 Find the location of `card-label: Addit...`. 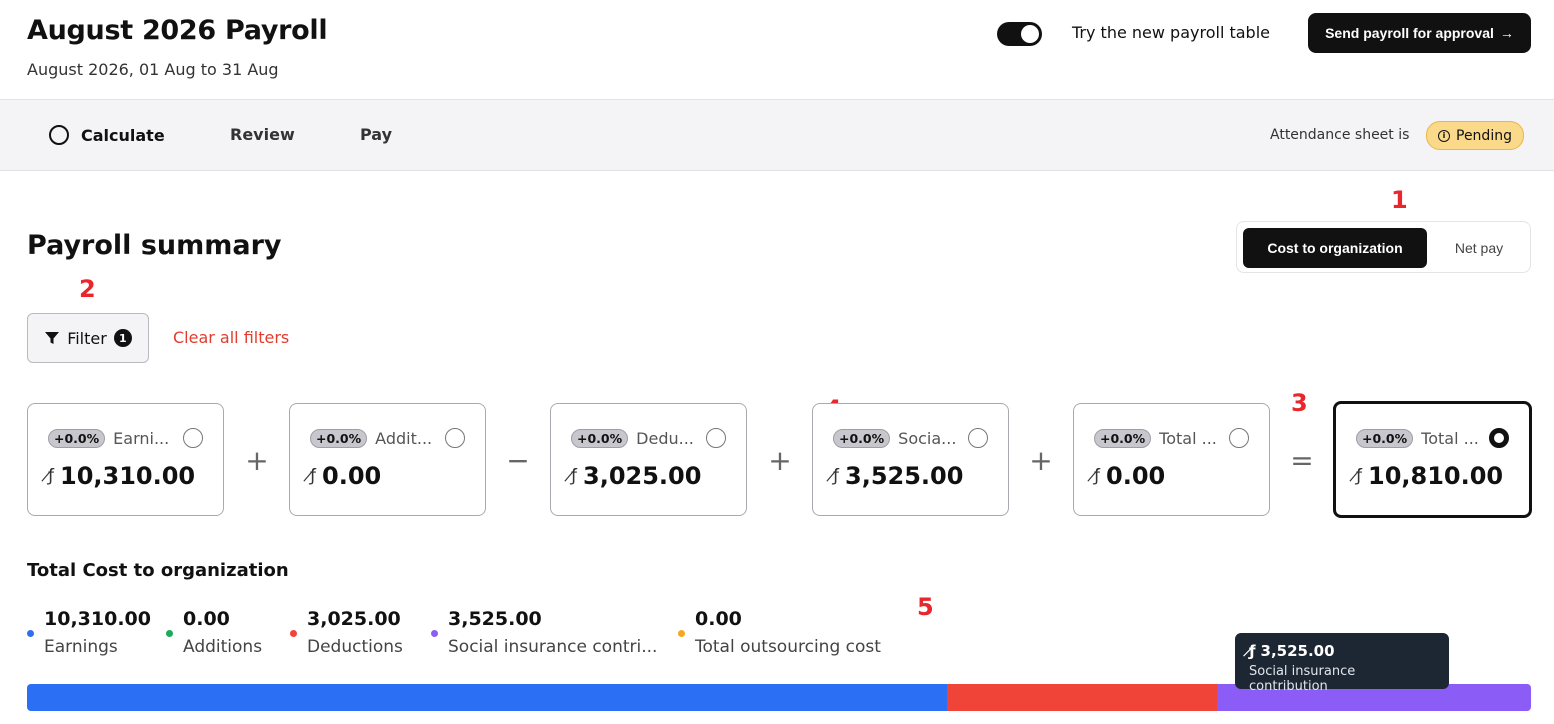

card-label: Addit... is located at coordinates (404, 438).